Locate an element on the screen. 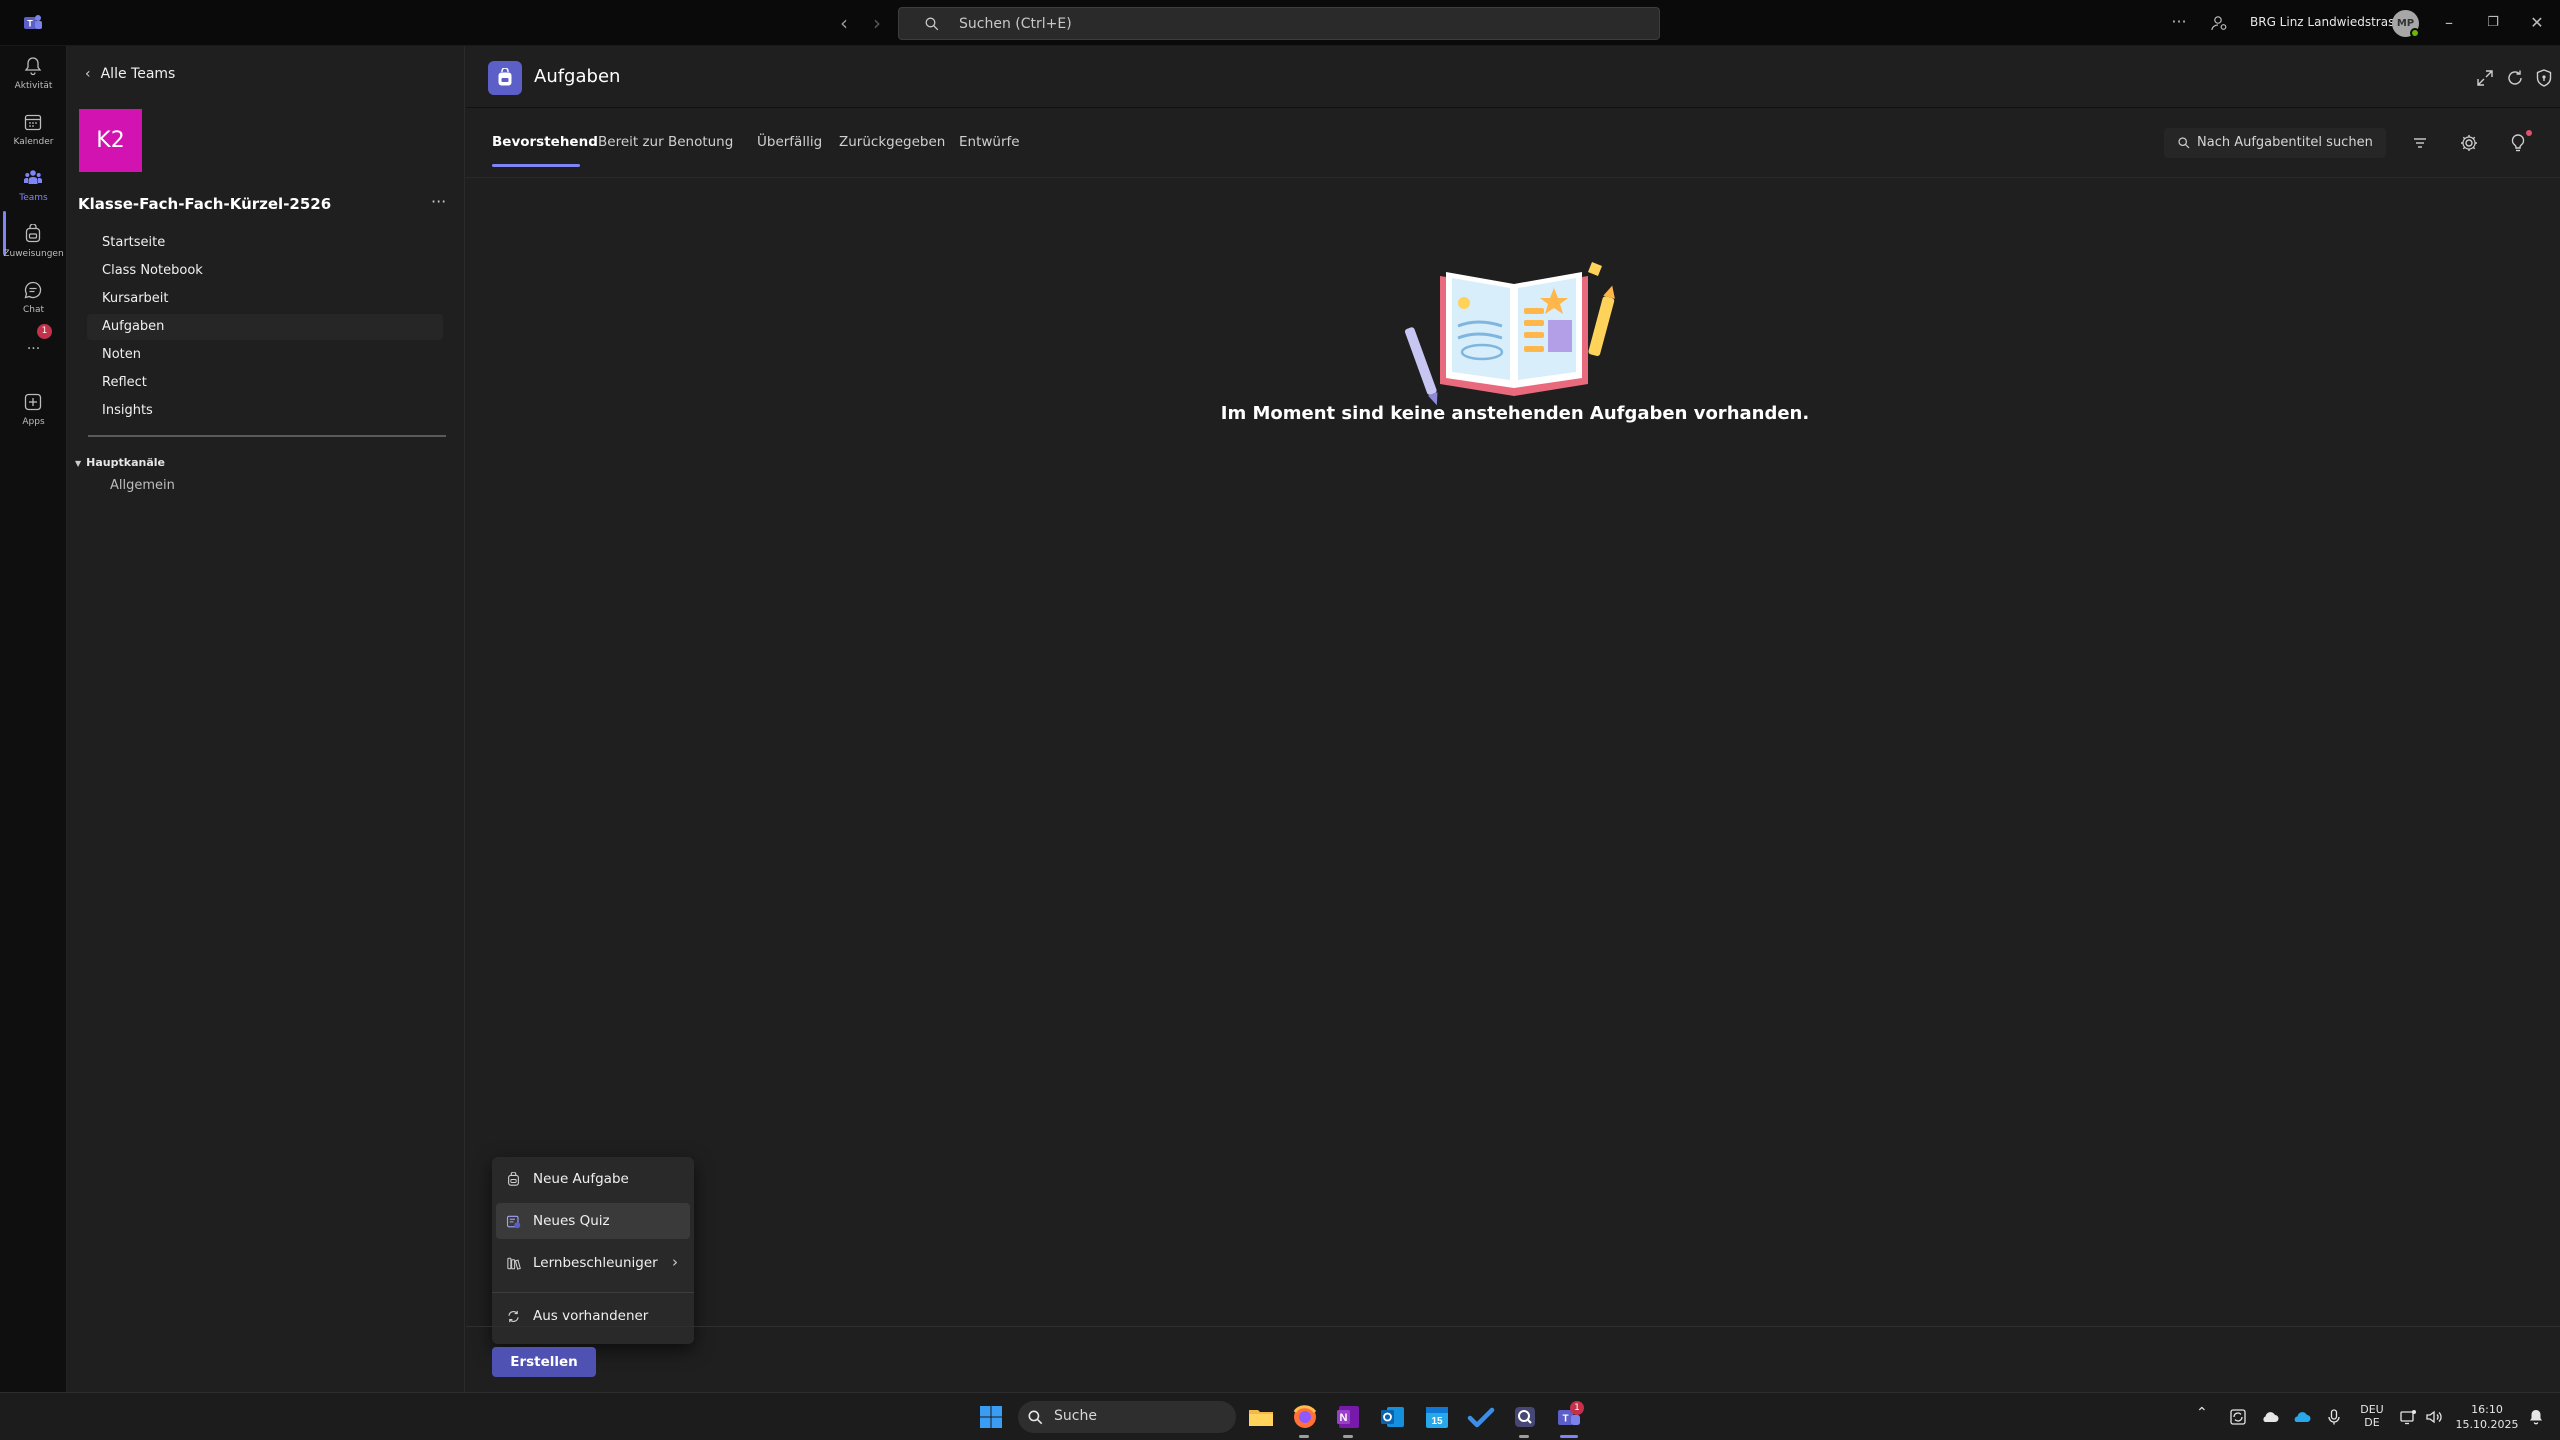  tab-returned: Zurückgegeben is located at coordinates (892, 142).